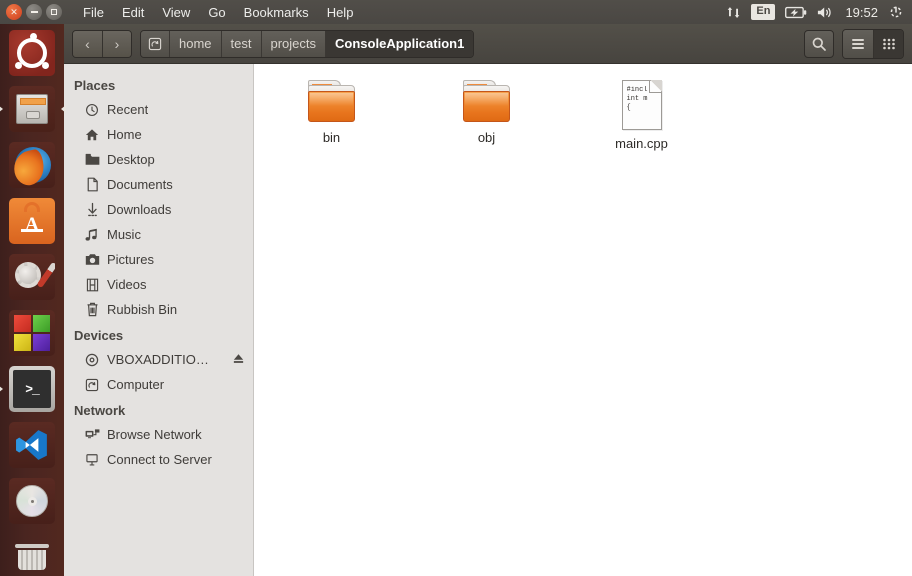  What do you see at coordinates (158, 159) in the screenshot?
I see `sidebar-item-desktop: Desktop` at bounding box center [158, 159].